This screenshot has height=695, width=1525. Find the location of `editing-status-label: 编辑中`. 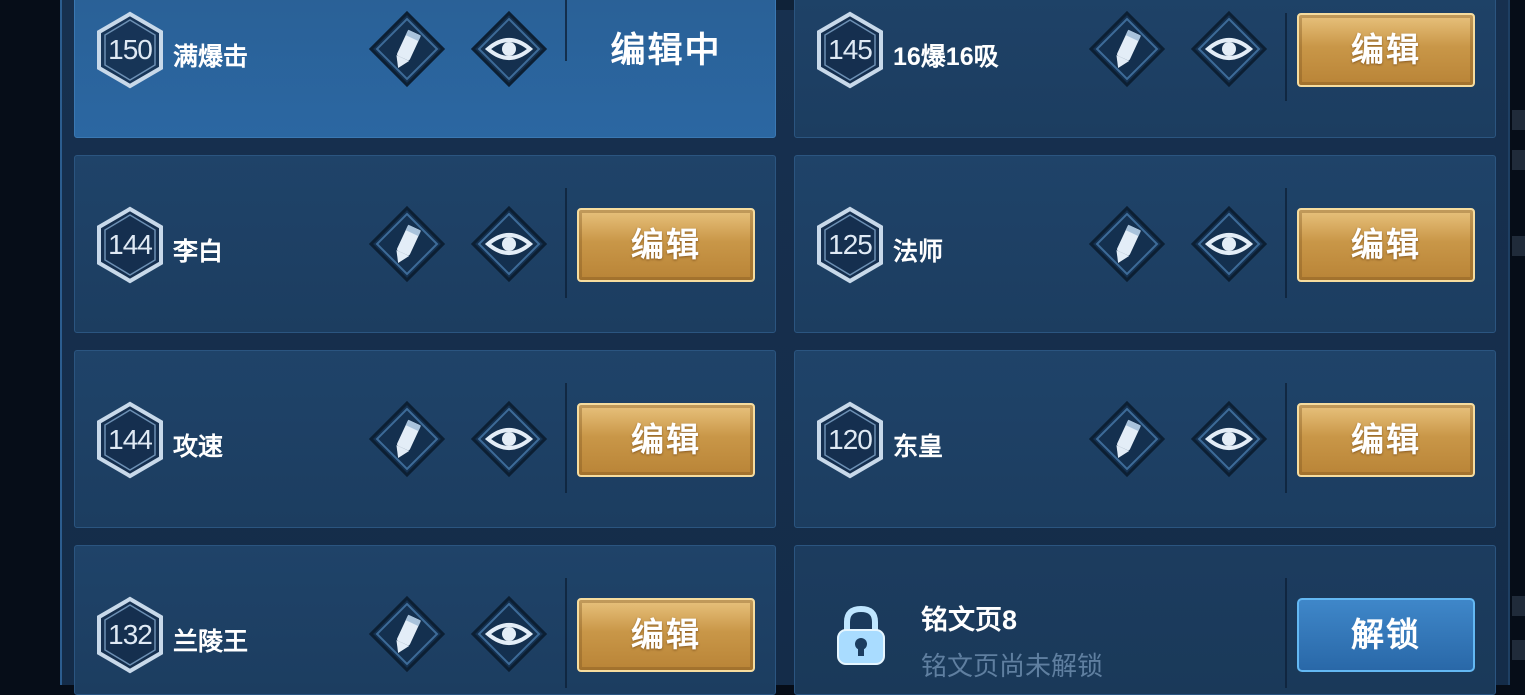

editing-status-label: 编辑中 is located at coordinates (666, 50).